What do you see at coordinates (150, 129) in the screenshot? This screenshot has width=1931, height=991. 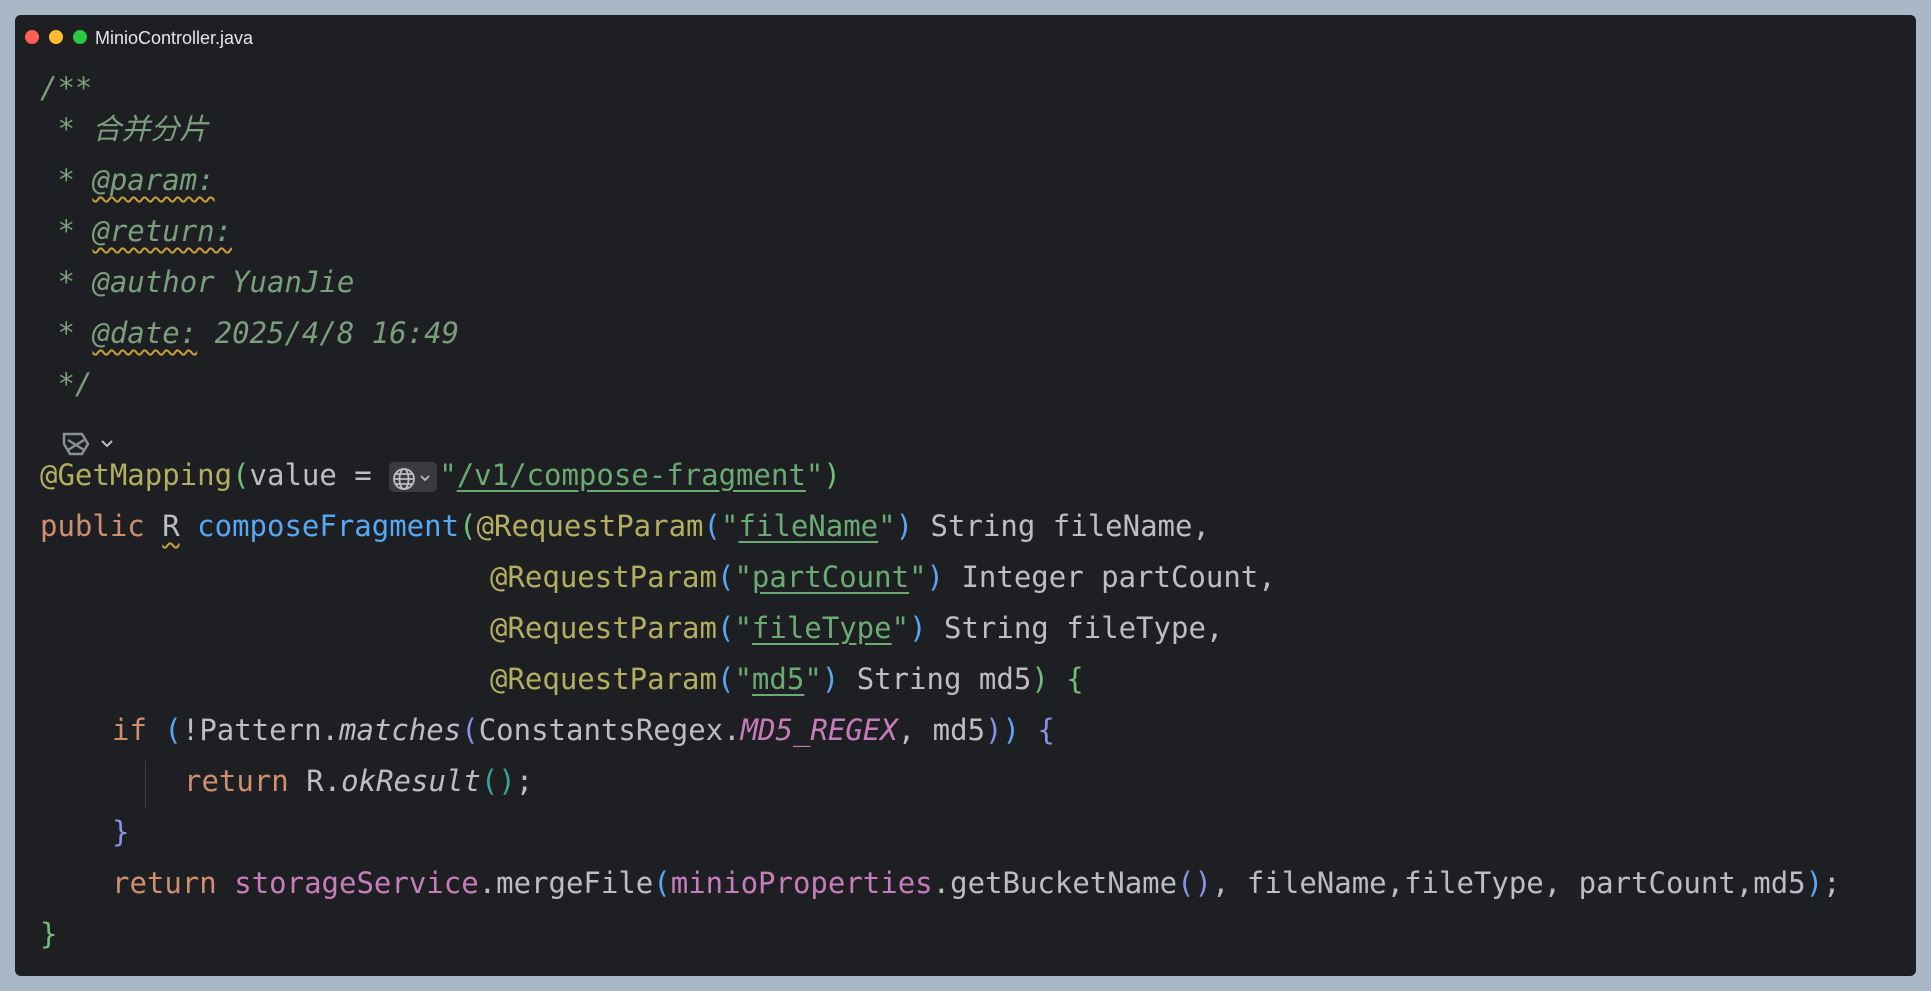 I see `doc-summary: 合并分片` at bounding box center [150, 129].